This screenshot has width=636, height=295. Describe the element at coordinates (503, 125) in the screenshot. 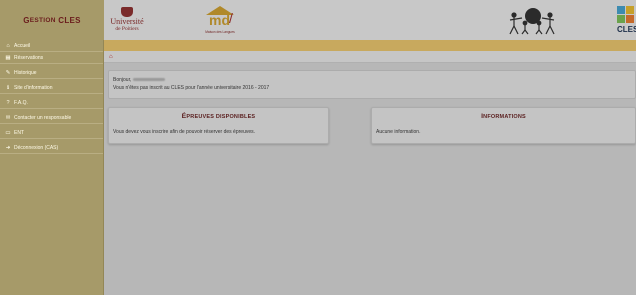

I see `informations-panel: INFORMATIONS Aucune information.` at that location.